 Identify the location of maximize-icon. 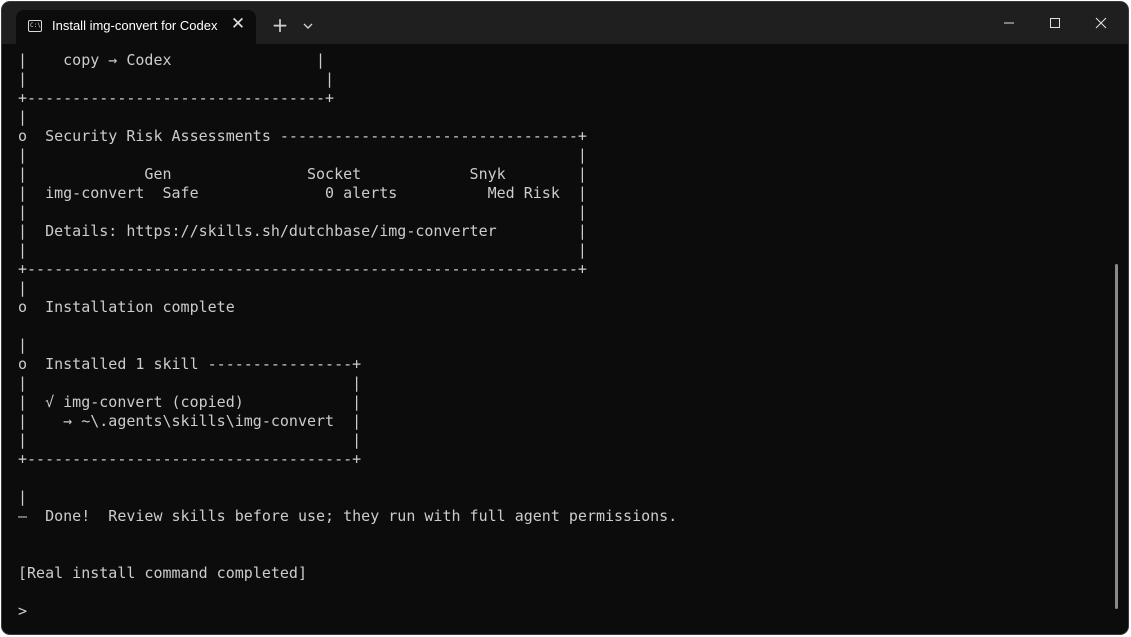
(1055, 23).